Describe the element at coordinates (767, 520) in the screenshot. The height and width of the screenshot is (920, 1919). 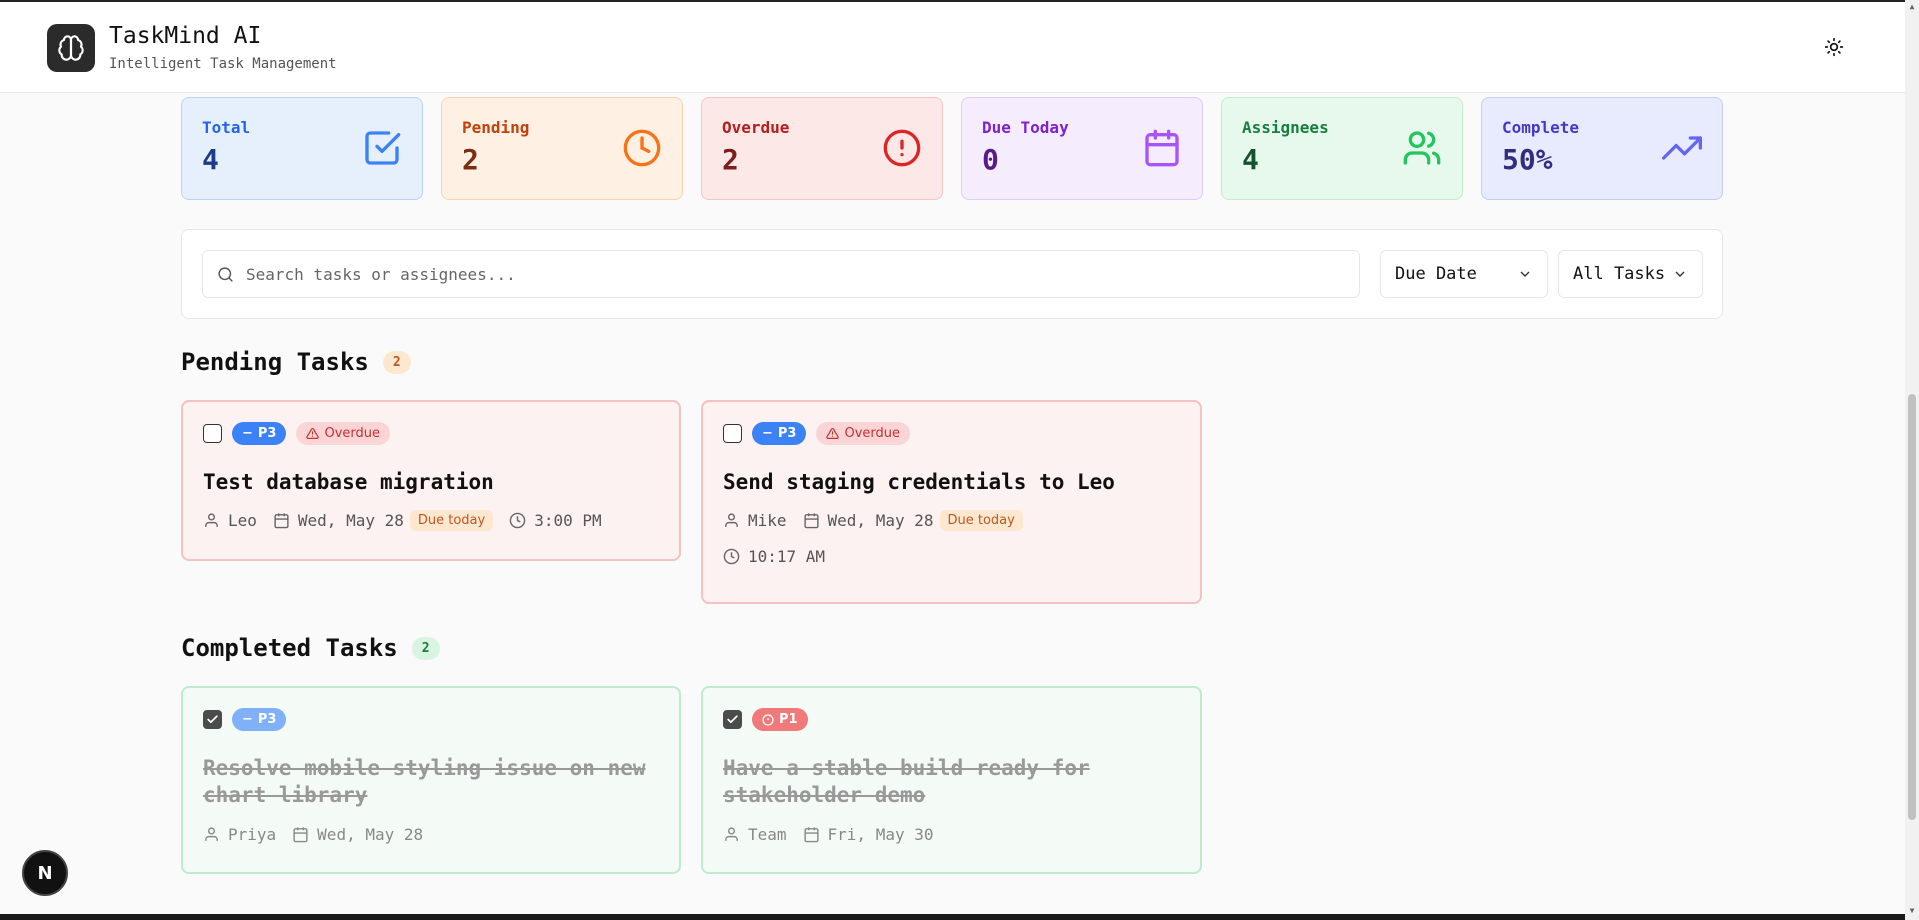
I see `task-assignee: Mike` at that location.